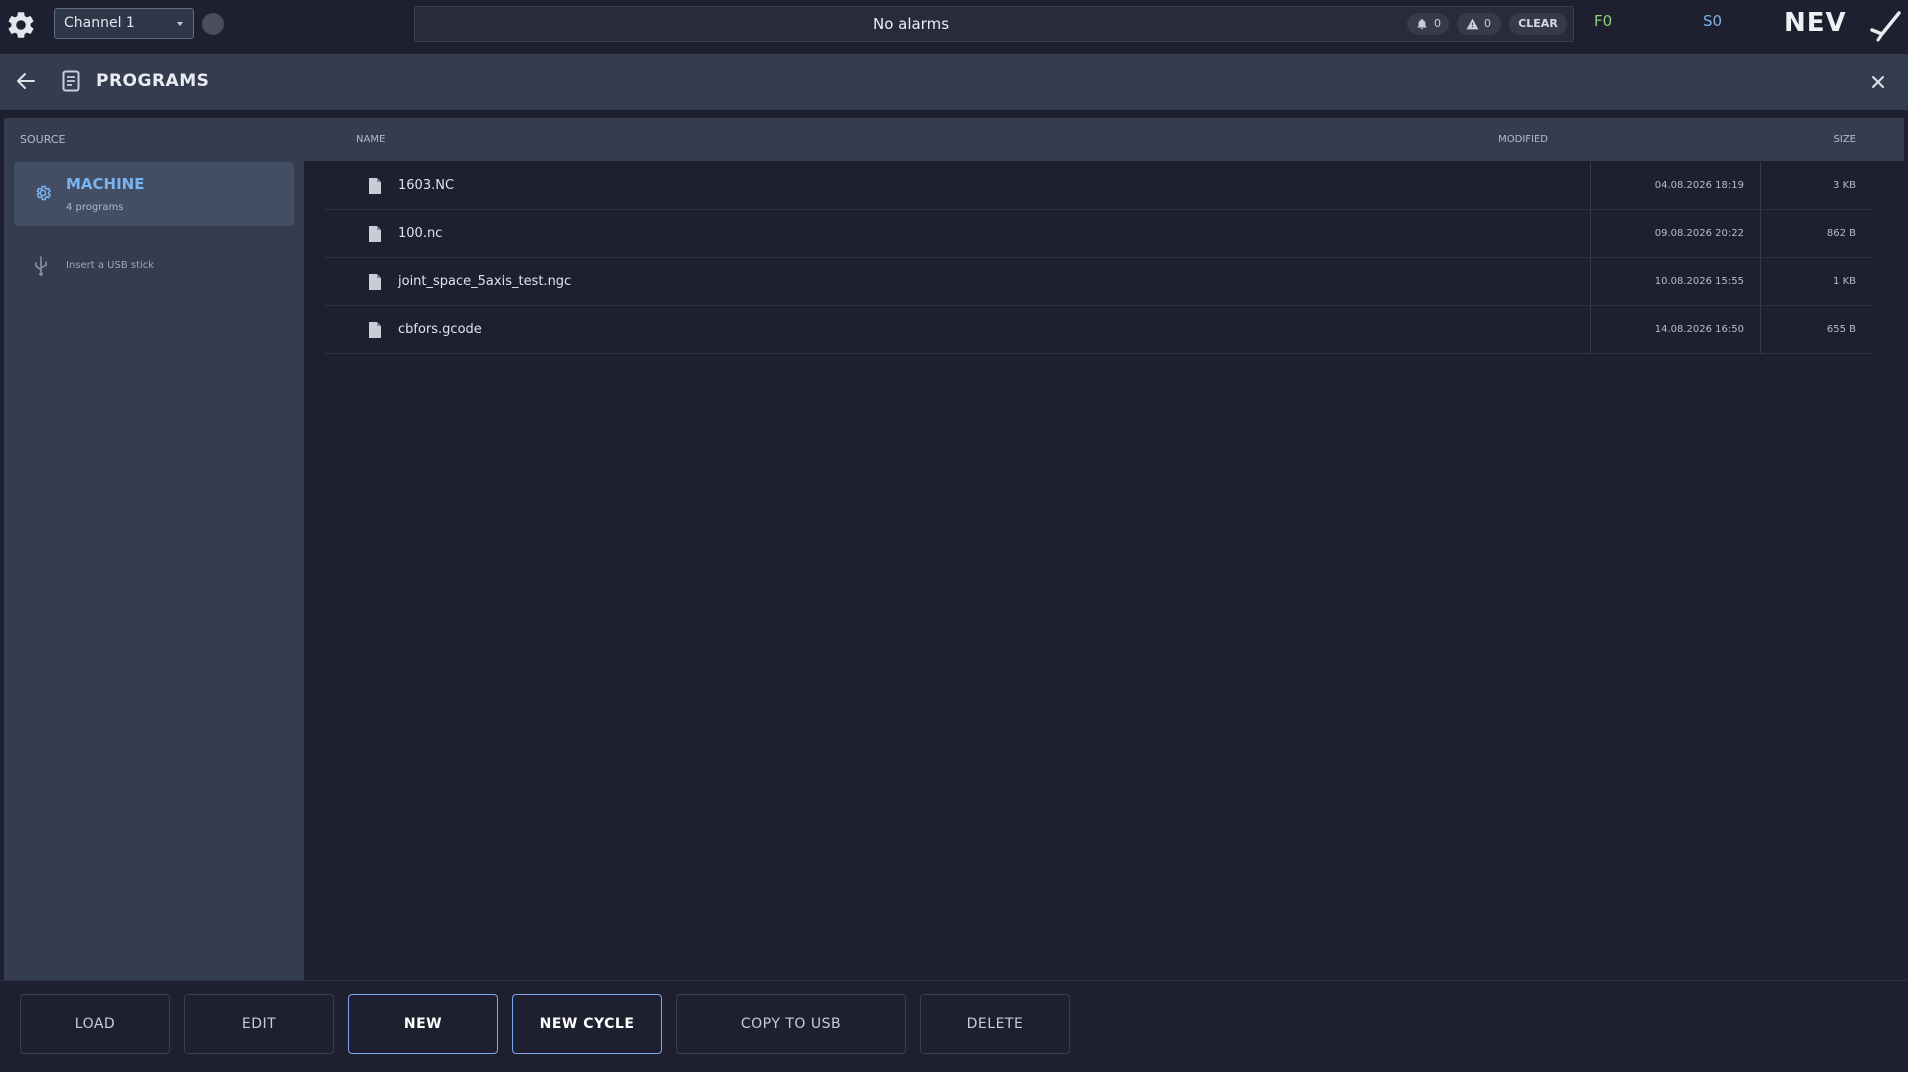 This screenshot has height=1072, width=1908. I want to click on file-name: joint_space_5axis_test.ngc, so click(485, 281).